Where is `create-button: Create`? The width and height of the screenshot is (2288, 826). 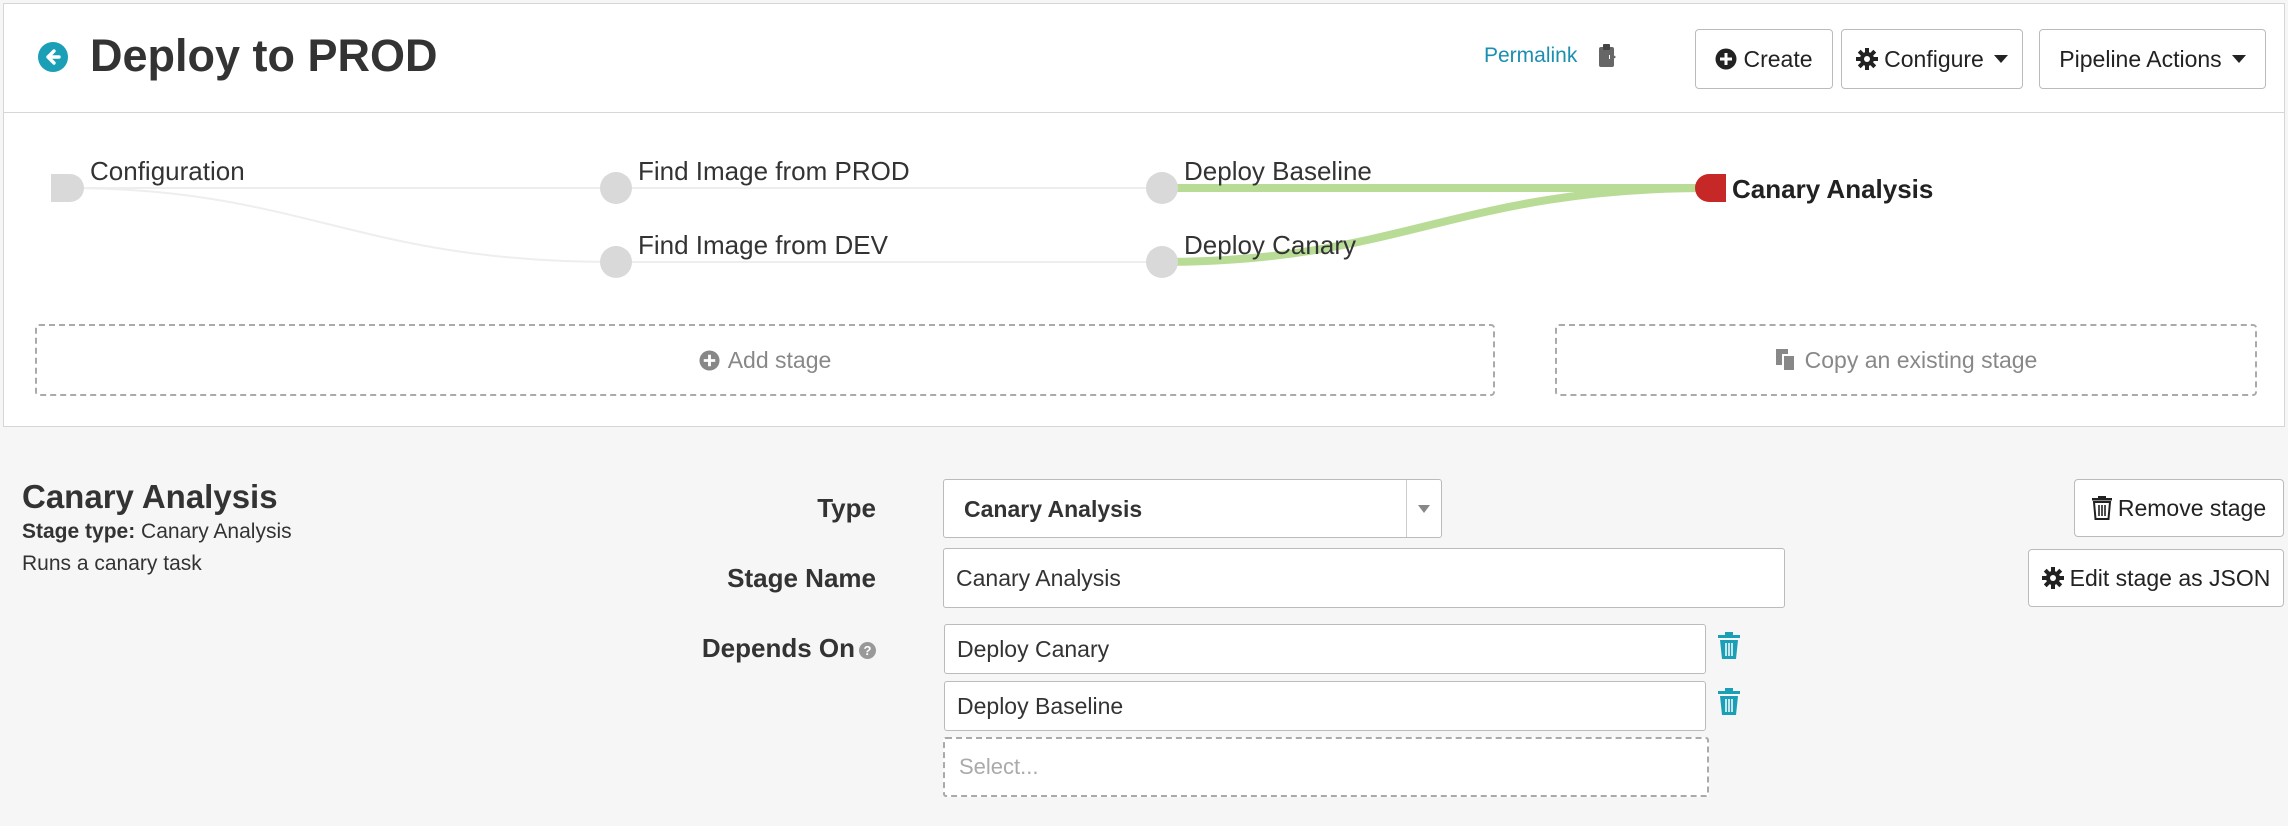 create-button: Create is located at coordinates (1764, 59).